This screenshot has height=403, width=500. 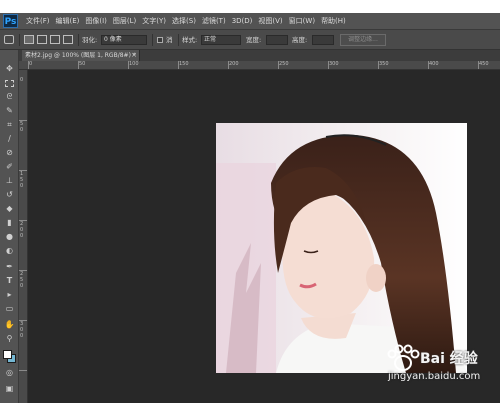 I want to click on antialias-label: 消, so click(x=169, y=40).